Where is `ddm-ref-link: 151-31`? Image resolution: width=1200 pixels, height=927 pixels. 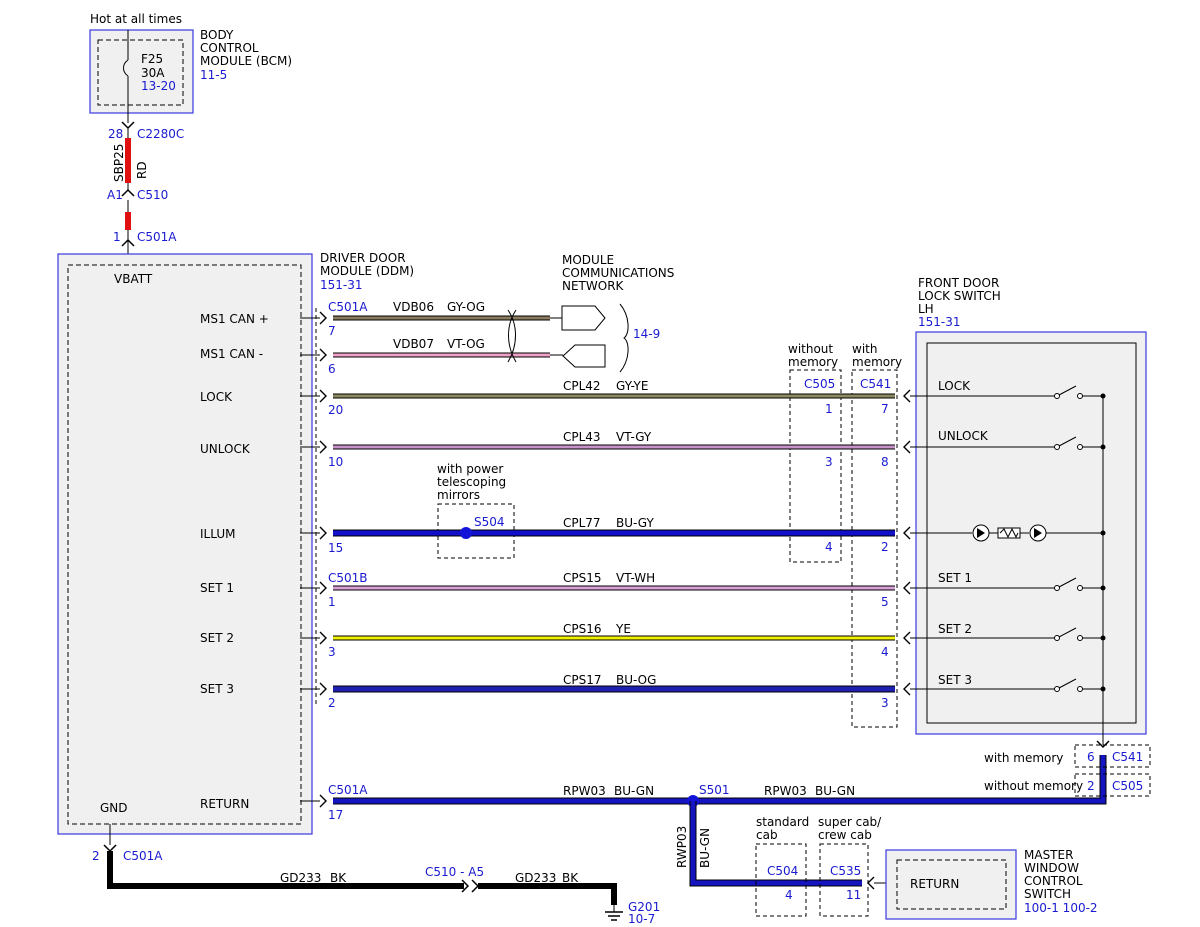
ddm-ref-link: 151-31 is located at coordinates (341, 285).